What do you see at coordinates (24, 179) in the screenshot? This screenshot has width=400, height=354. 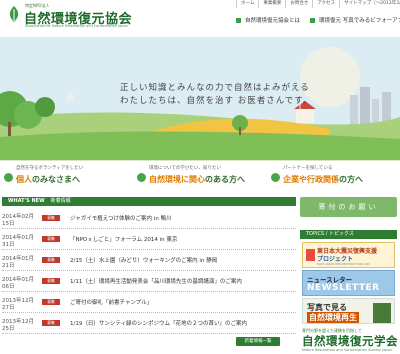 I see `feature-accent-1: 個人` at bounding box center [24, 179].